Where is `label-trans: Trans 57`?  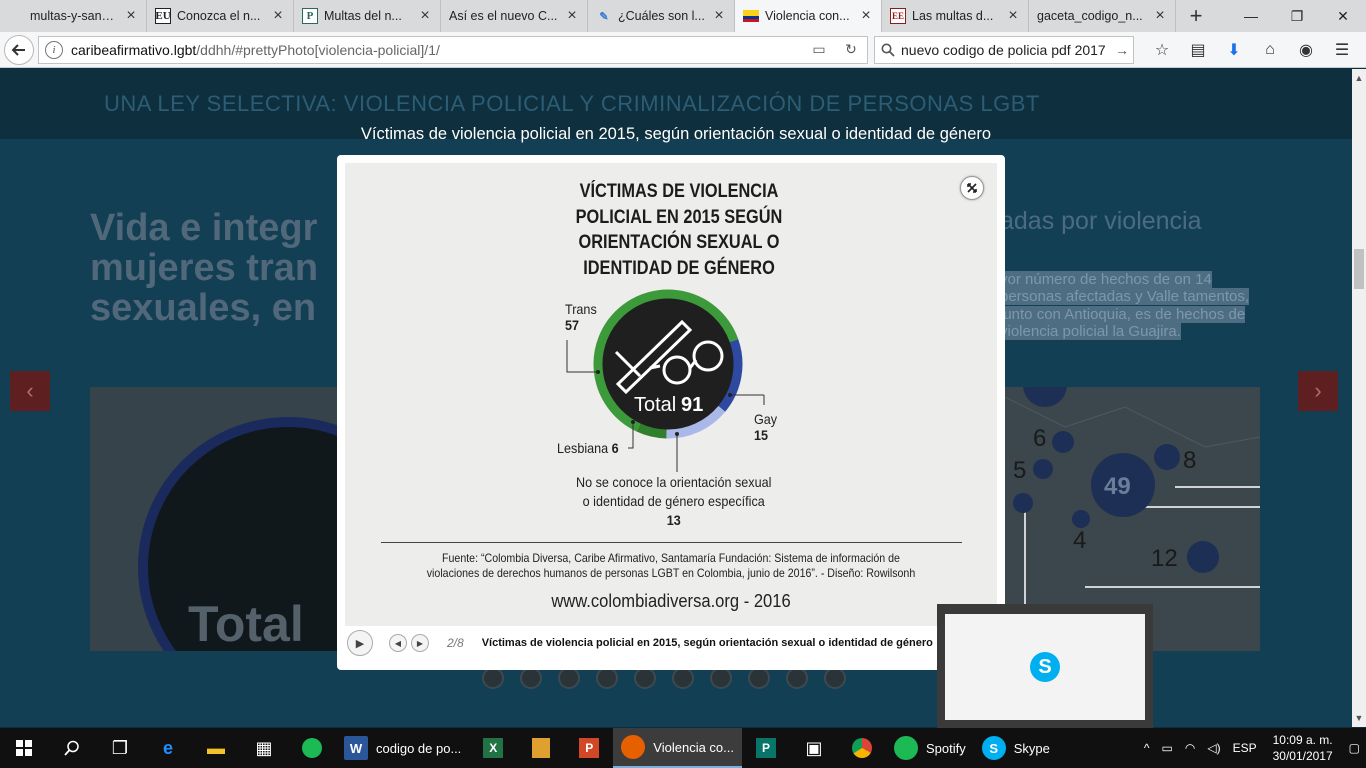
label-trans: Trans 57 is located at coordinates (581, 317).